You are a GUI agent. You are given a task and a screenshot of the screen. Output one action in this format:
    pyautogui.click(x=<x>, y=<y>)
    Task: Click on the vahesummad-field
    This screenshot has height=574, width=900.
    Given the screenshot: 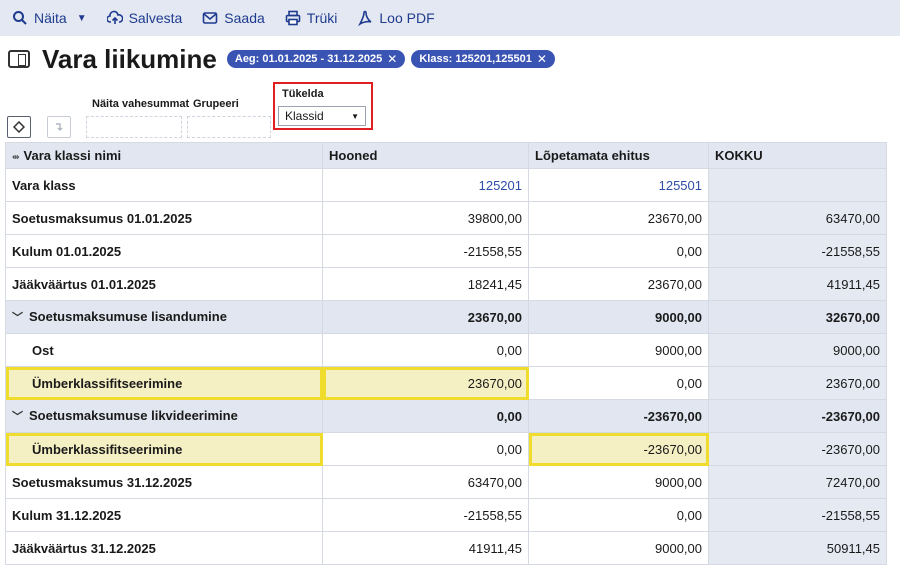 What is the action you would take?
    pyautogui.click(x=134, y=127)
    